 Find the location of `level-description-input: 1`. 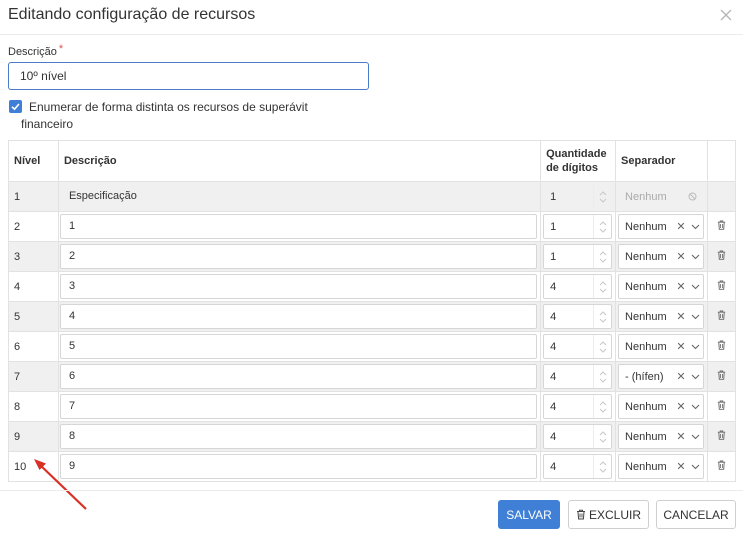

level-description-input: 1 is located at coordinates (298, 226).